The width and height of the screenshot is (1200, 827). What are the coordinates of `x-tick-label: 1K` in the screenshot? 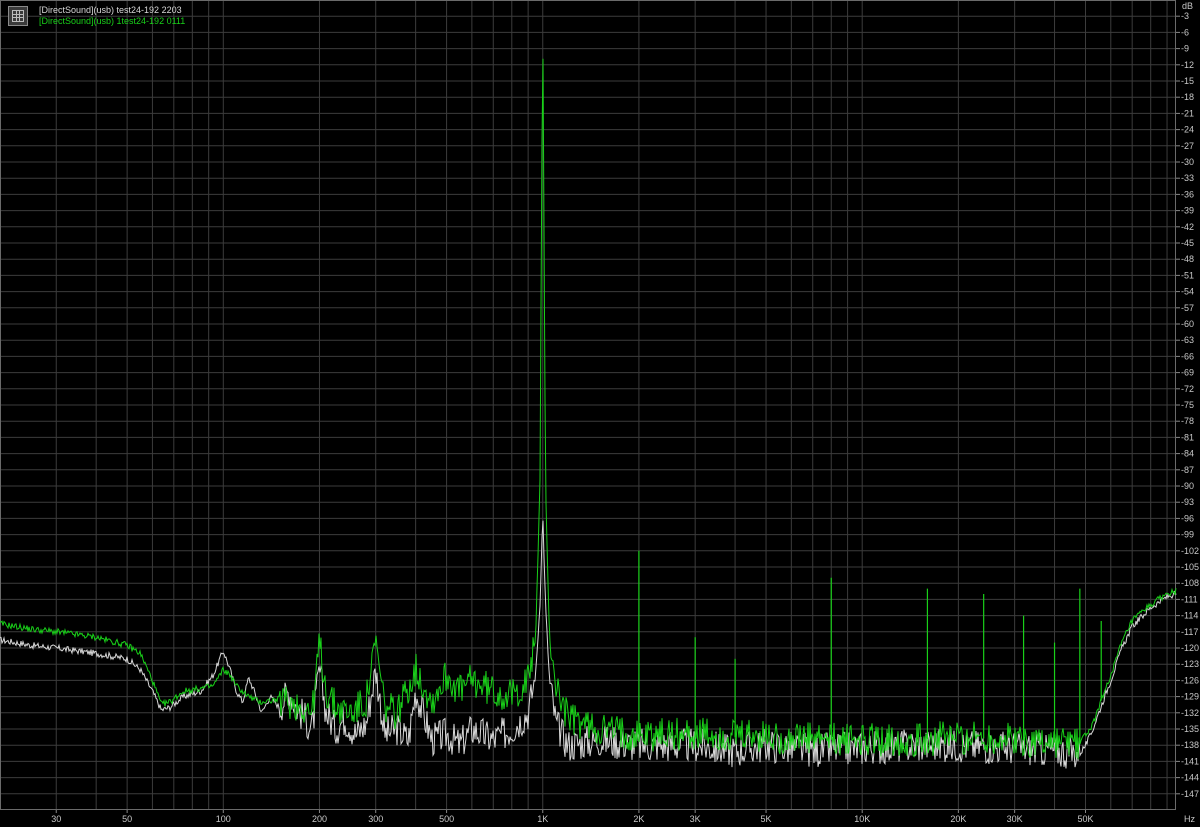 It's located at (542, 819).